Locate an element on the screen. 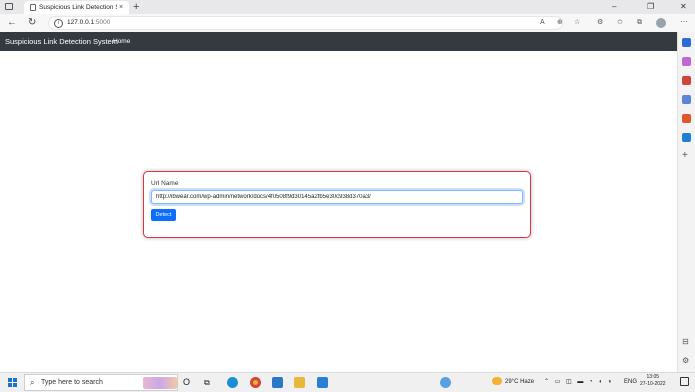 The height and width of the screenshot is (392, 695). url-input is located at coordinates (337, 197).